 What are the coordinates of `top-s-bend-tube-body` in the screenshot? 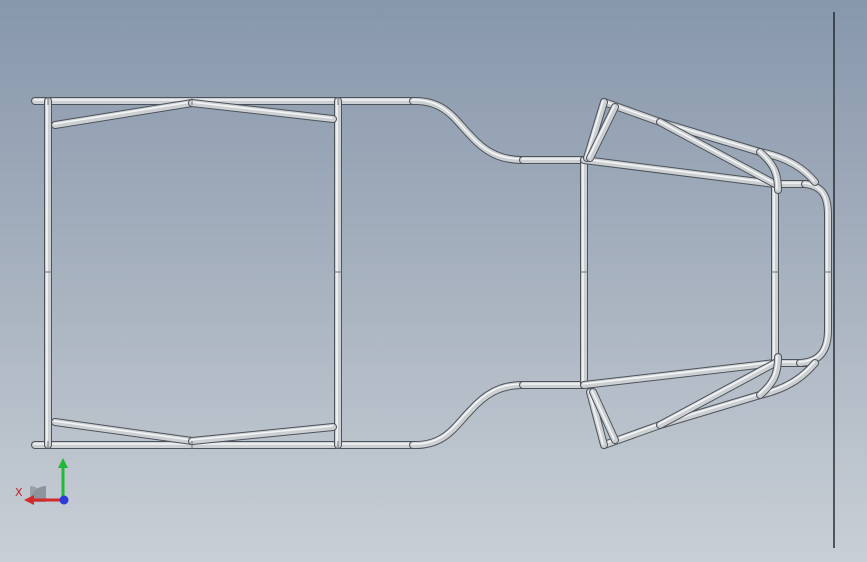 It's located at (468, 130).